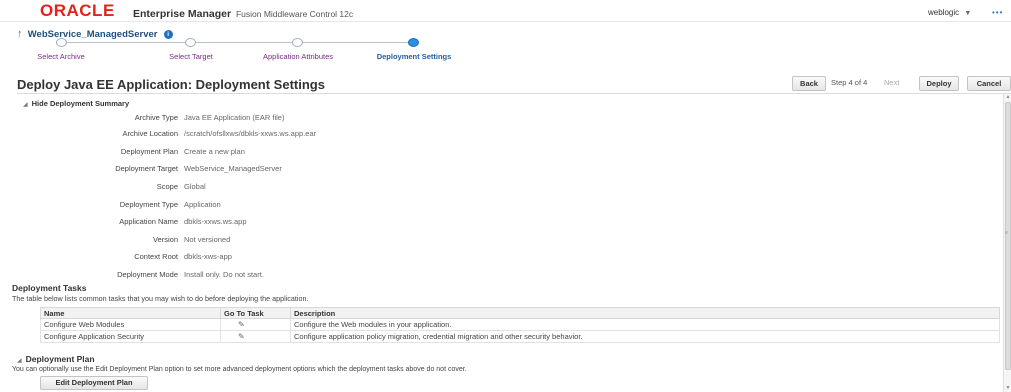 This screenshot has width=1011, height=392. What do you see at coordinates (500, 241) in the screenshot?
I see `summary-row: Version Not versioned` at bounding box center [500, 241].